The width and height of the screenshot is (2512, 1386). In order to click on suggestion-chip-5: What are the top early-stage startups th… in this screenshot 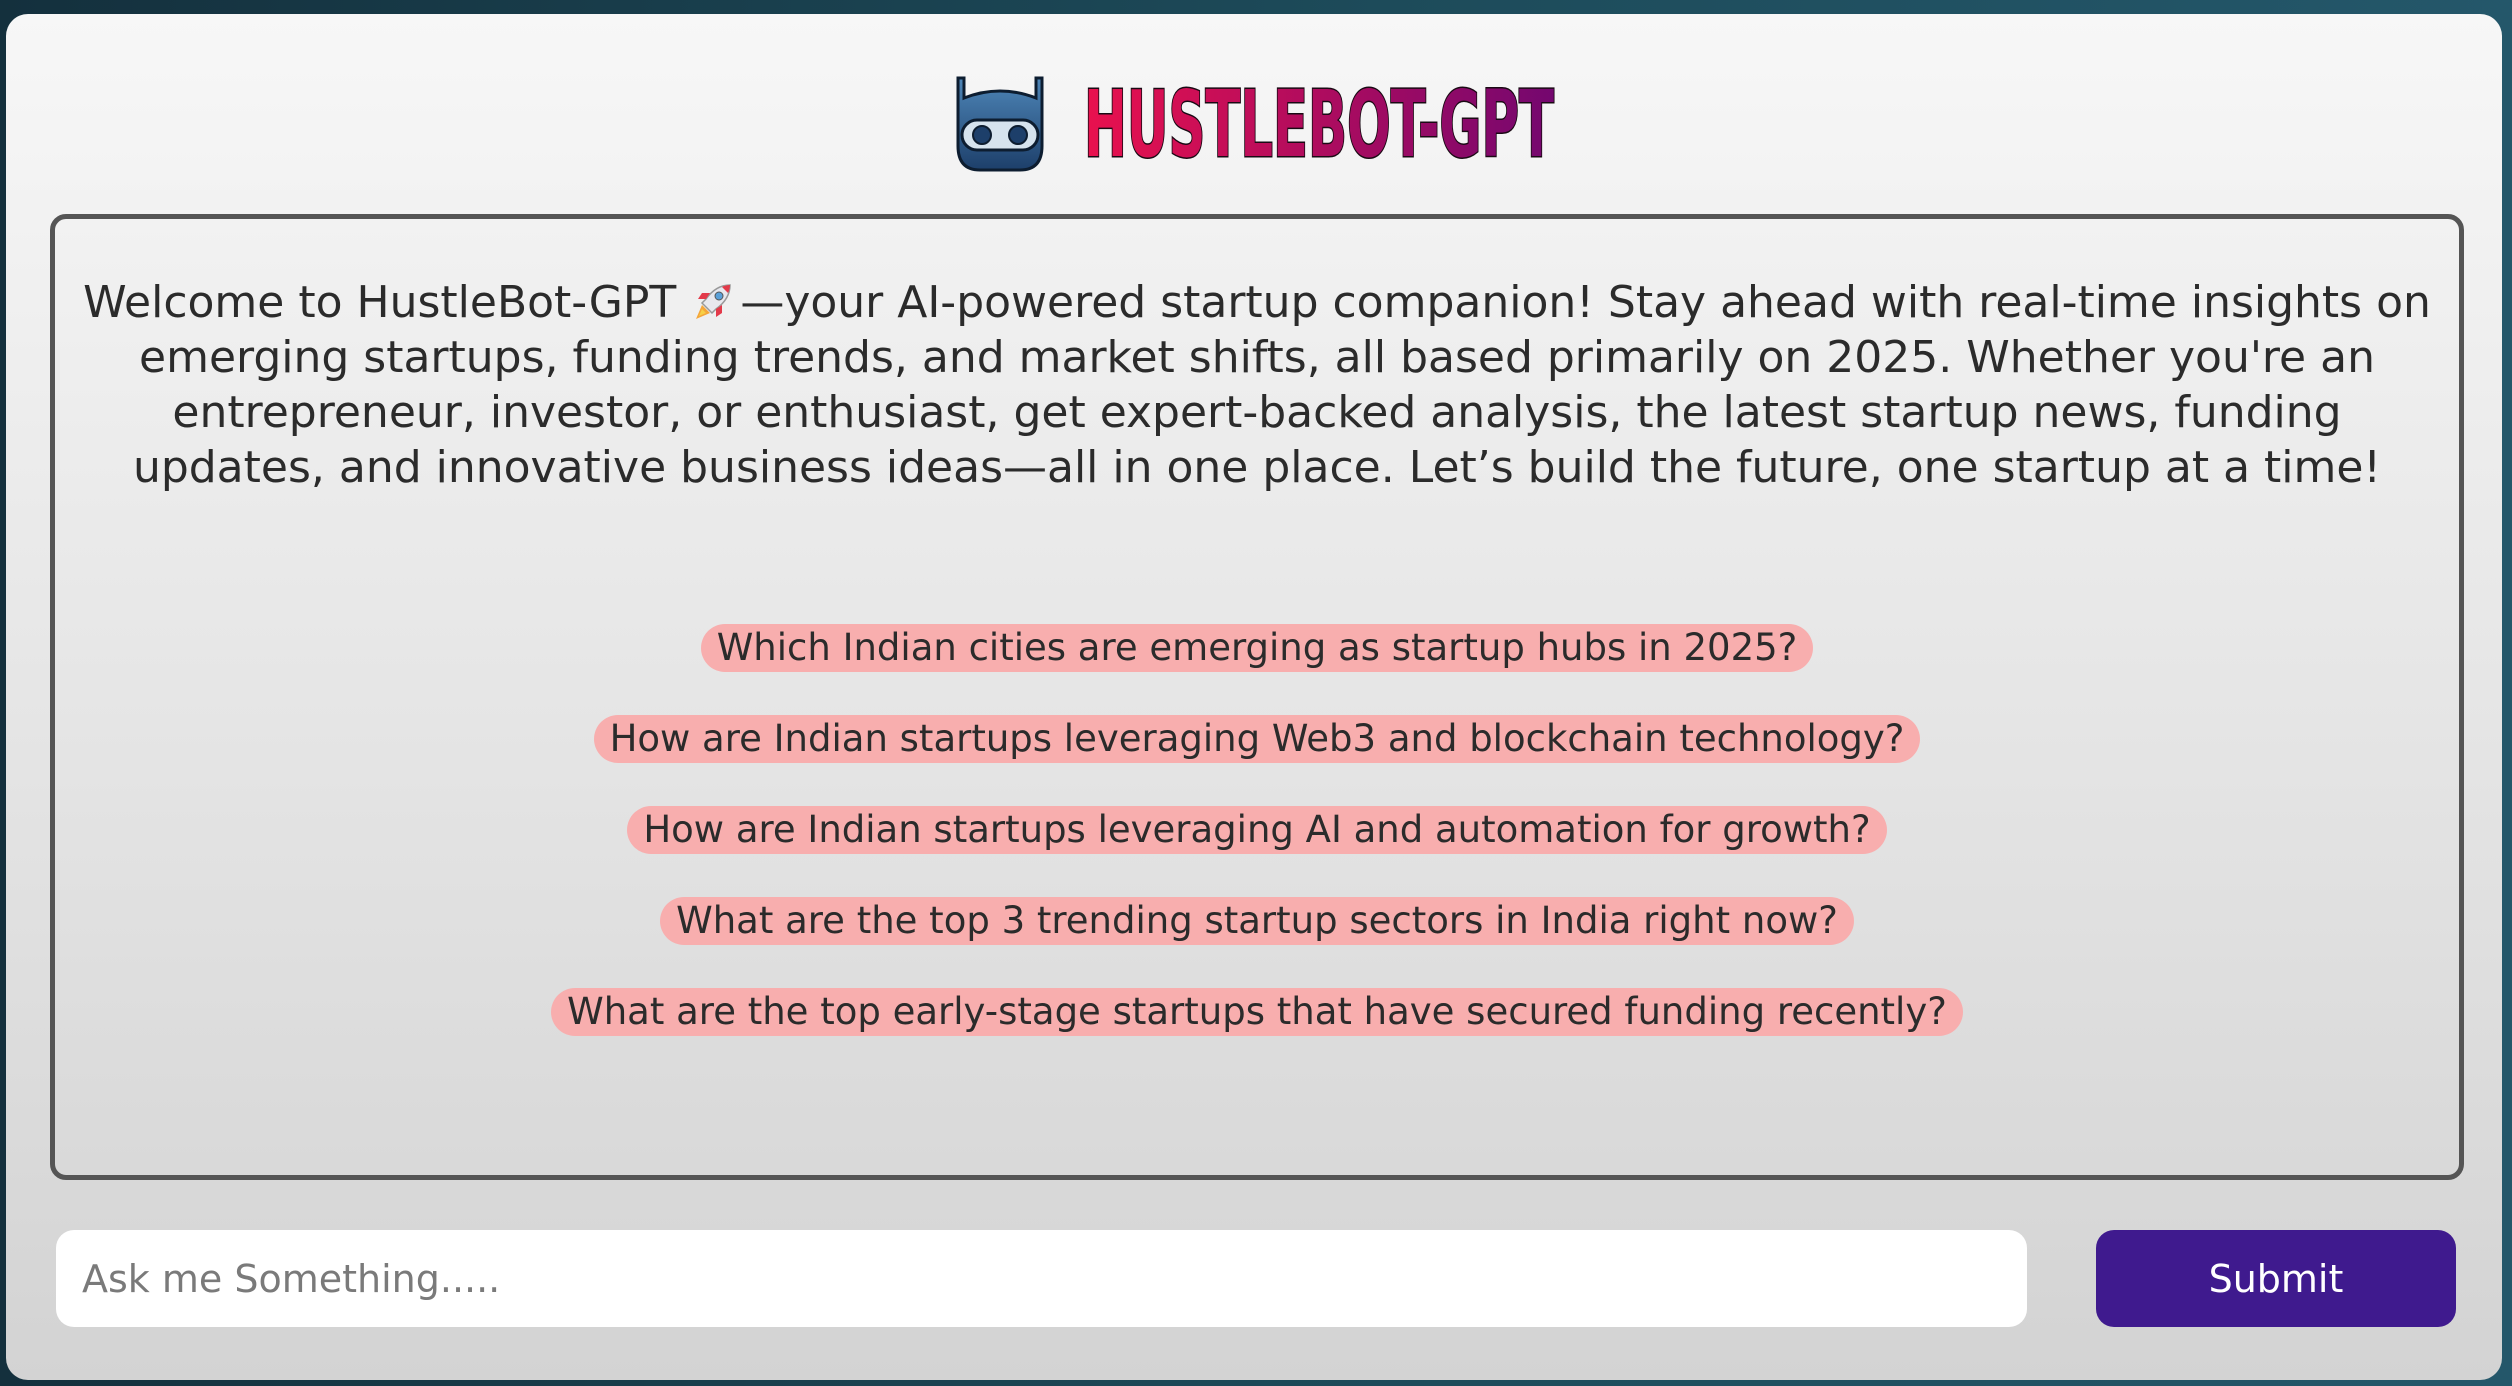, I will do `click(1257, 1012)`.